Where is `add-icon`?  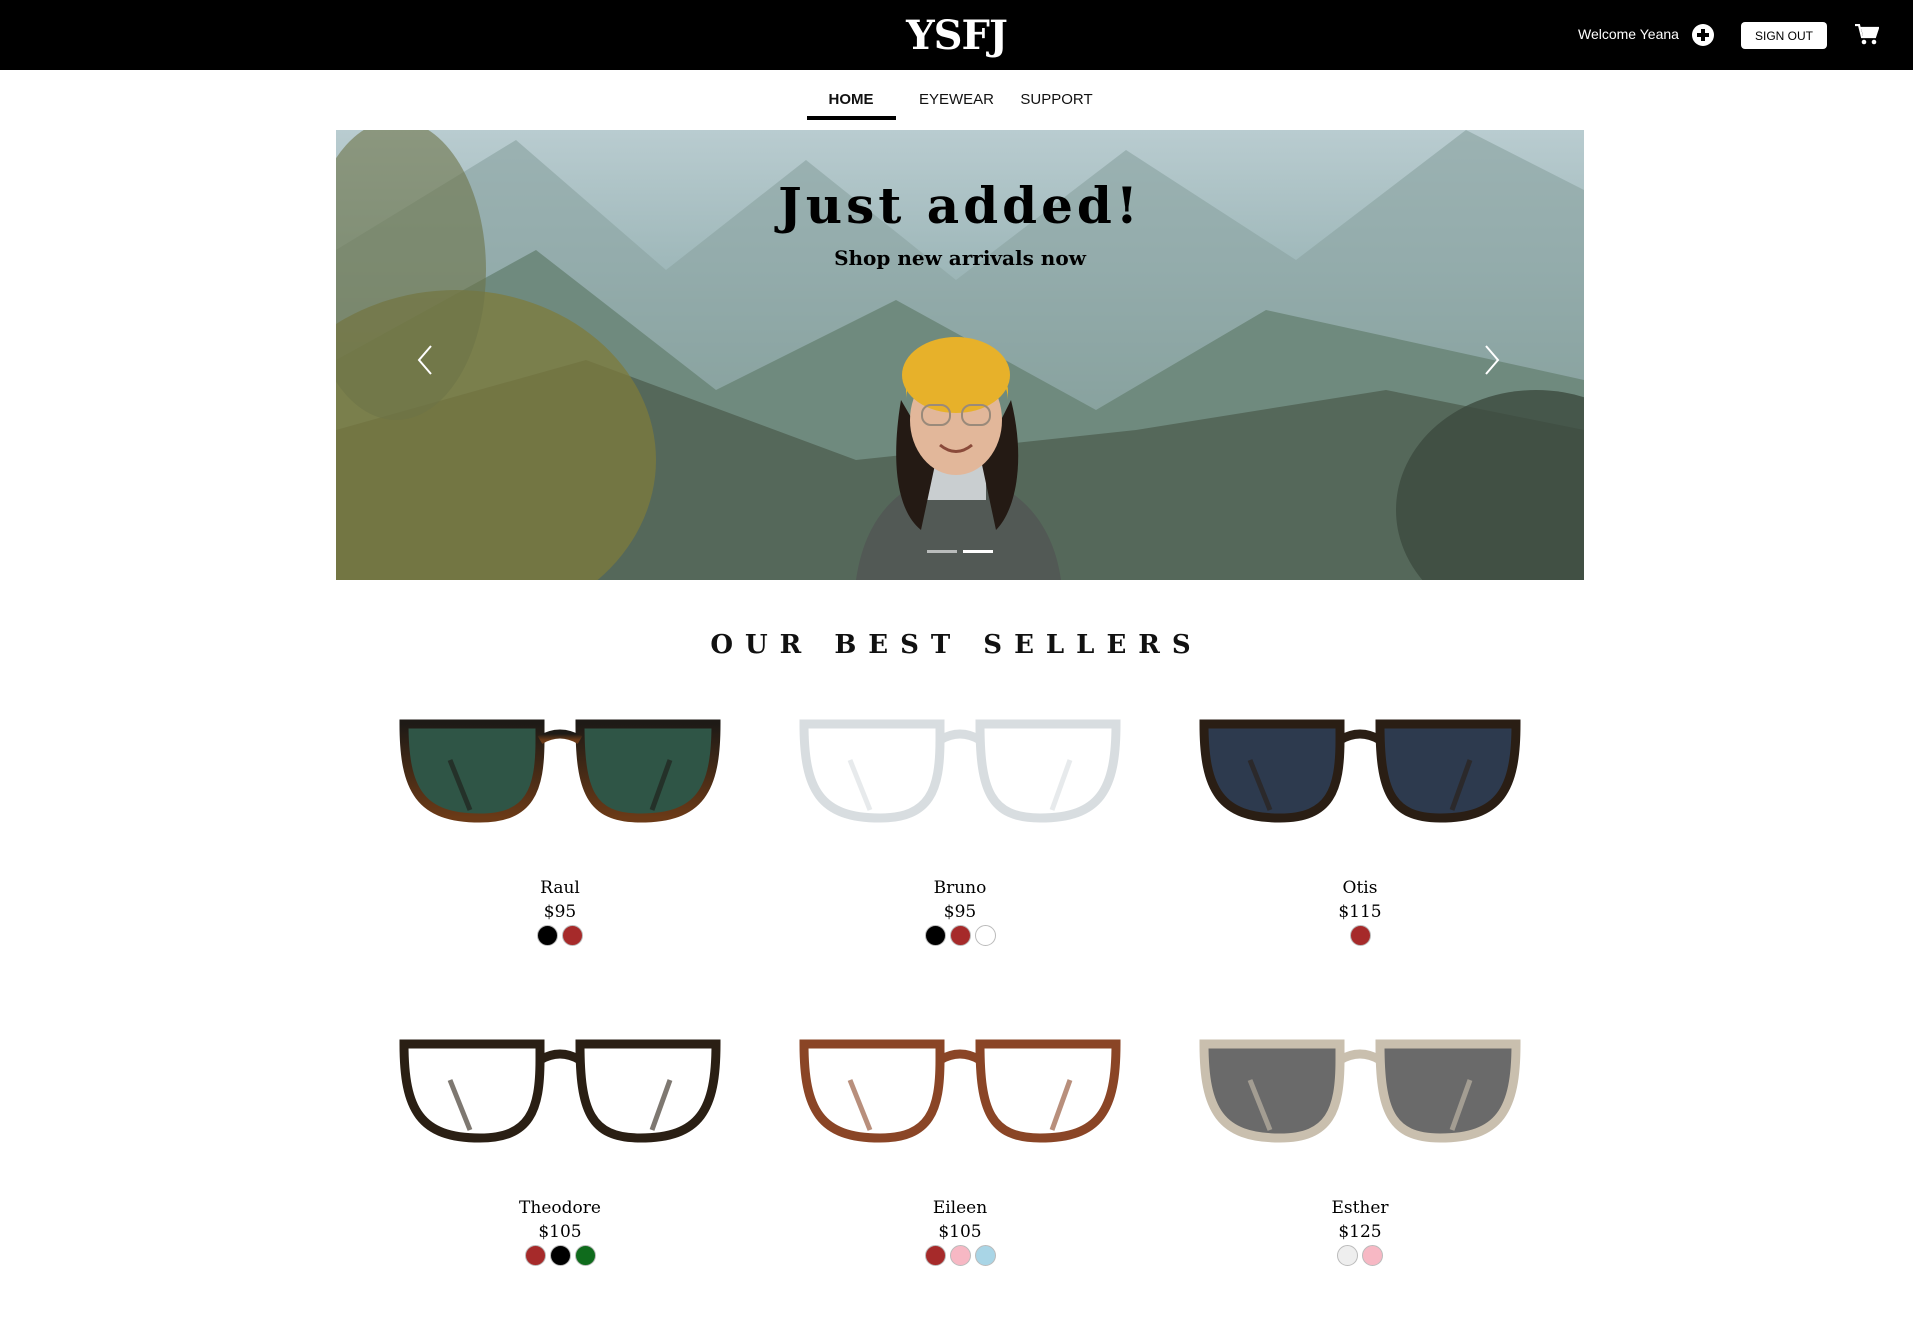
add-icon is located at coordinates (1703, 35).